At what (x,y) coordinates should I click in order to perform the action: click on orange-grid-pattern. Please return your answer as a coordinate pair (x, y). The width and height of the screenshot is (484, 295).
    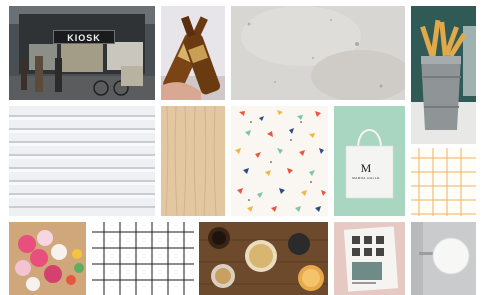
    Looking at the image, I should click on (443, 182).